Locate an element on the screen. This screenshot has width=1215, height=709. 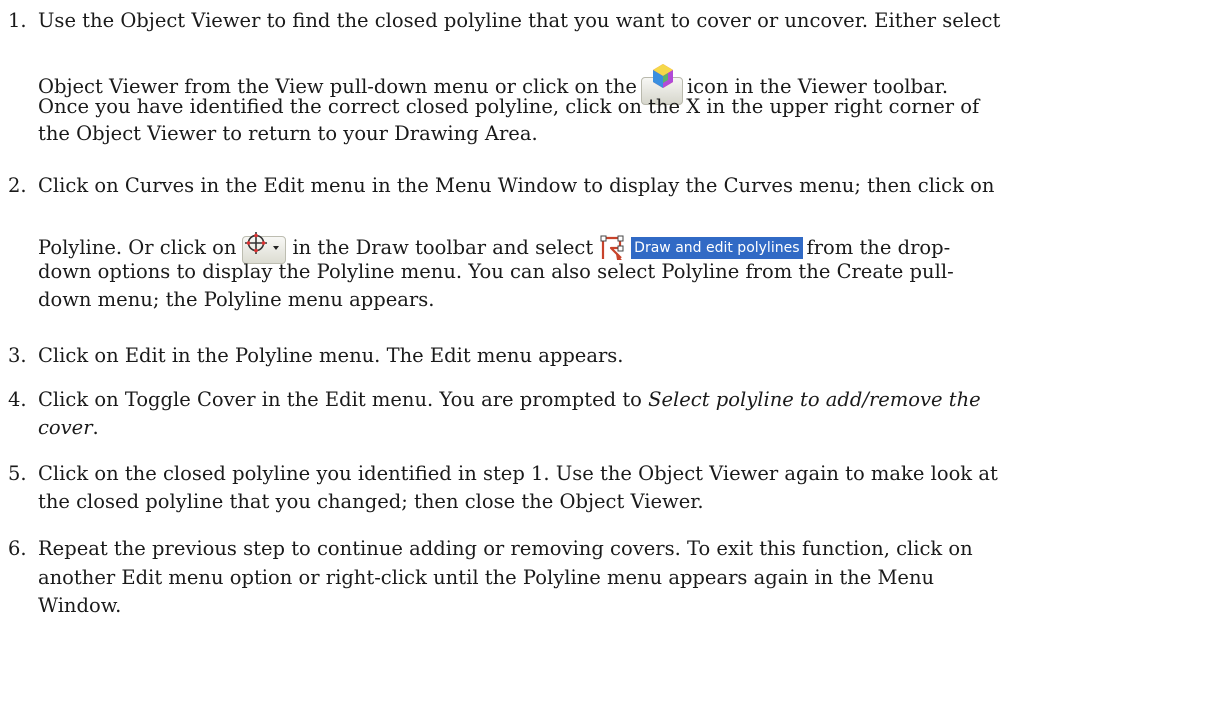
step-text-line: down menu; the Polyline menu appears. is located at coordinates (236, 299).